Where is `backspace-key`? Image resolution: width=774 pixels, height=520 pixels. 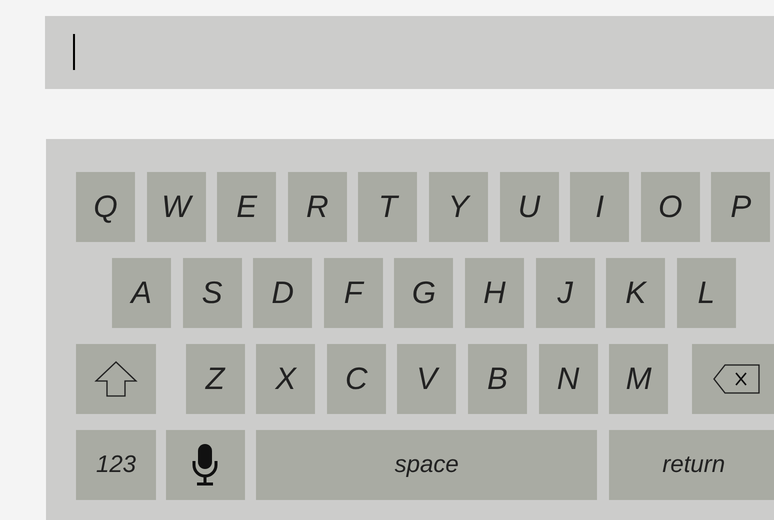
backspace-key is located at coordinates (733, 379).